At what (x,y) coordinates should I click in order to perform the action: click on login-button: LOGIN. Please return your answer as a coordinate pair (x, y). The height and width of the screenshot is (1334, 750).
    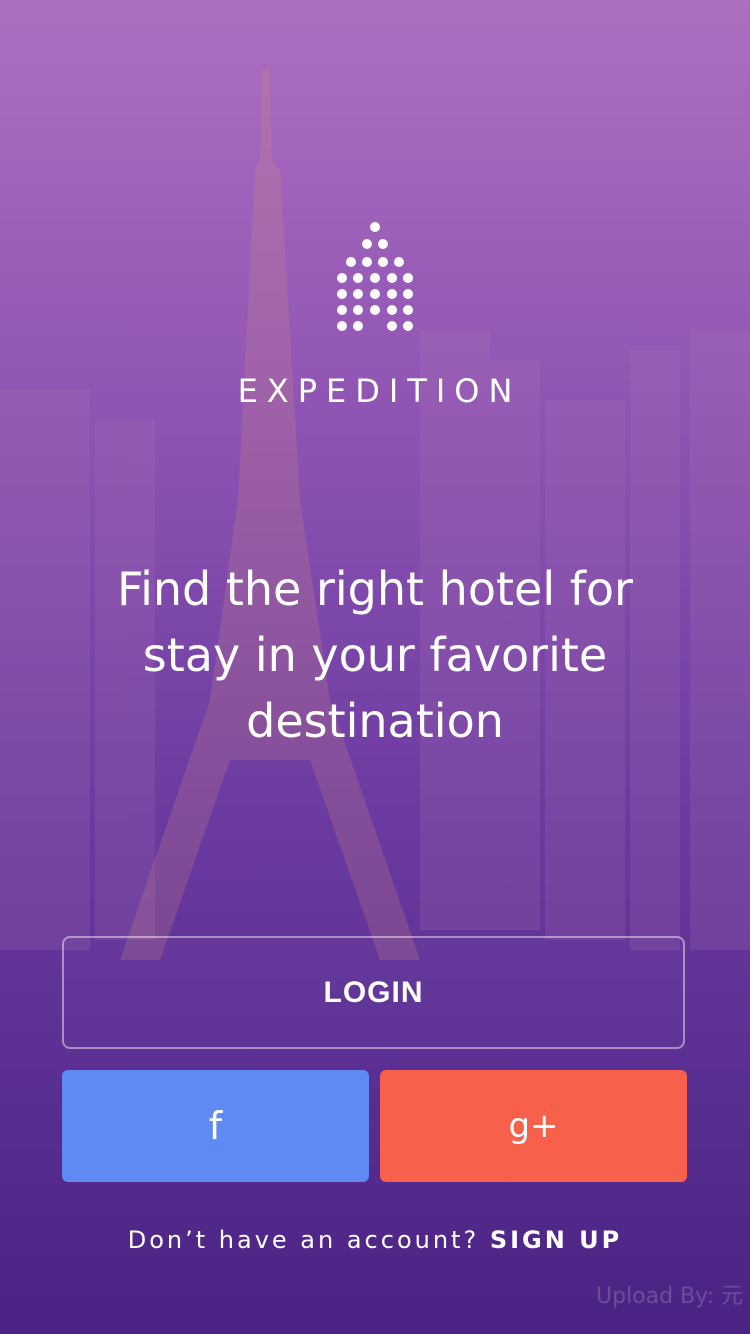
    Looking at the image, I should click on (373, 992).